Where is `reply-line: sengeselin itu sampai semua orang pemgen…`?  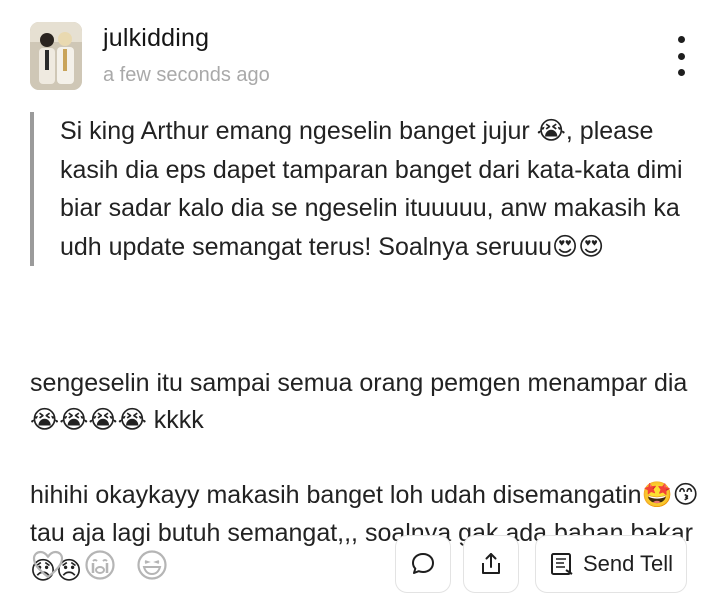
reply-line: sengeselin itu sampai semua orang pemgen… is located at coordinates (359, 401).